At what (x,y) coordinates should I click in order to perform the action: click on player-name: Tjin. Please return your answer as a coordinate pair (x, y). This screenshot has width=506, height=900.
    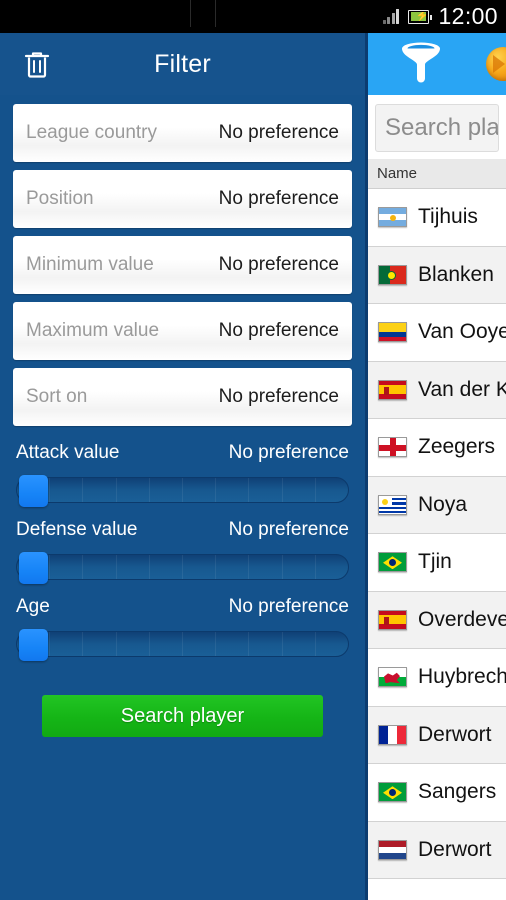
    Looking at the image, I should click on (435, 562).